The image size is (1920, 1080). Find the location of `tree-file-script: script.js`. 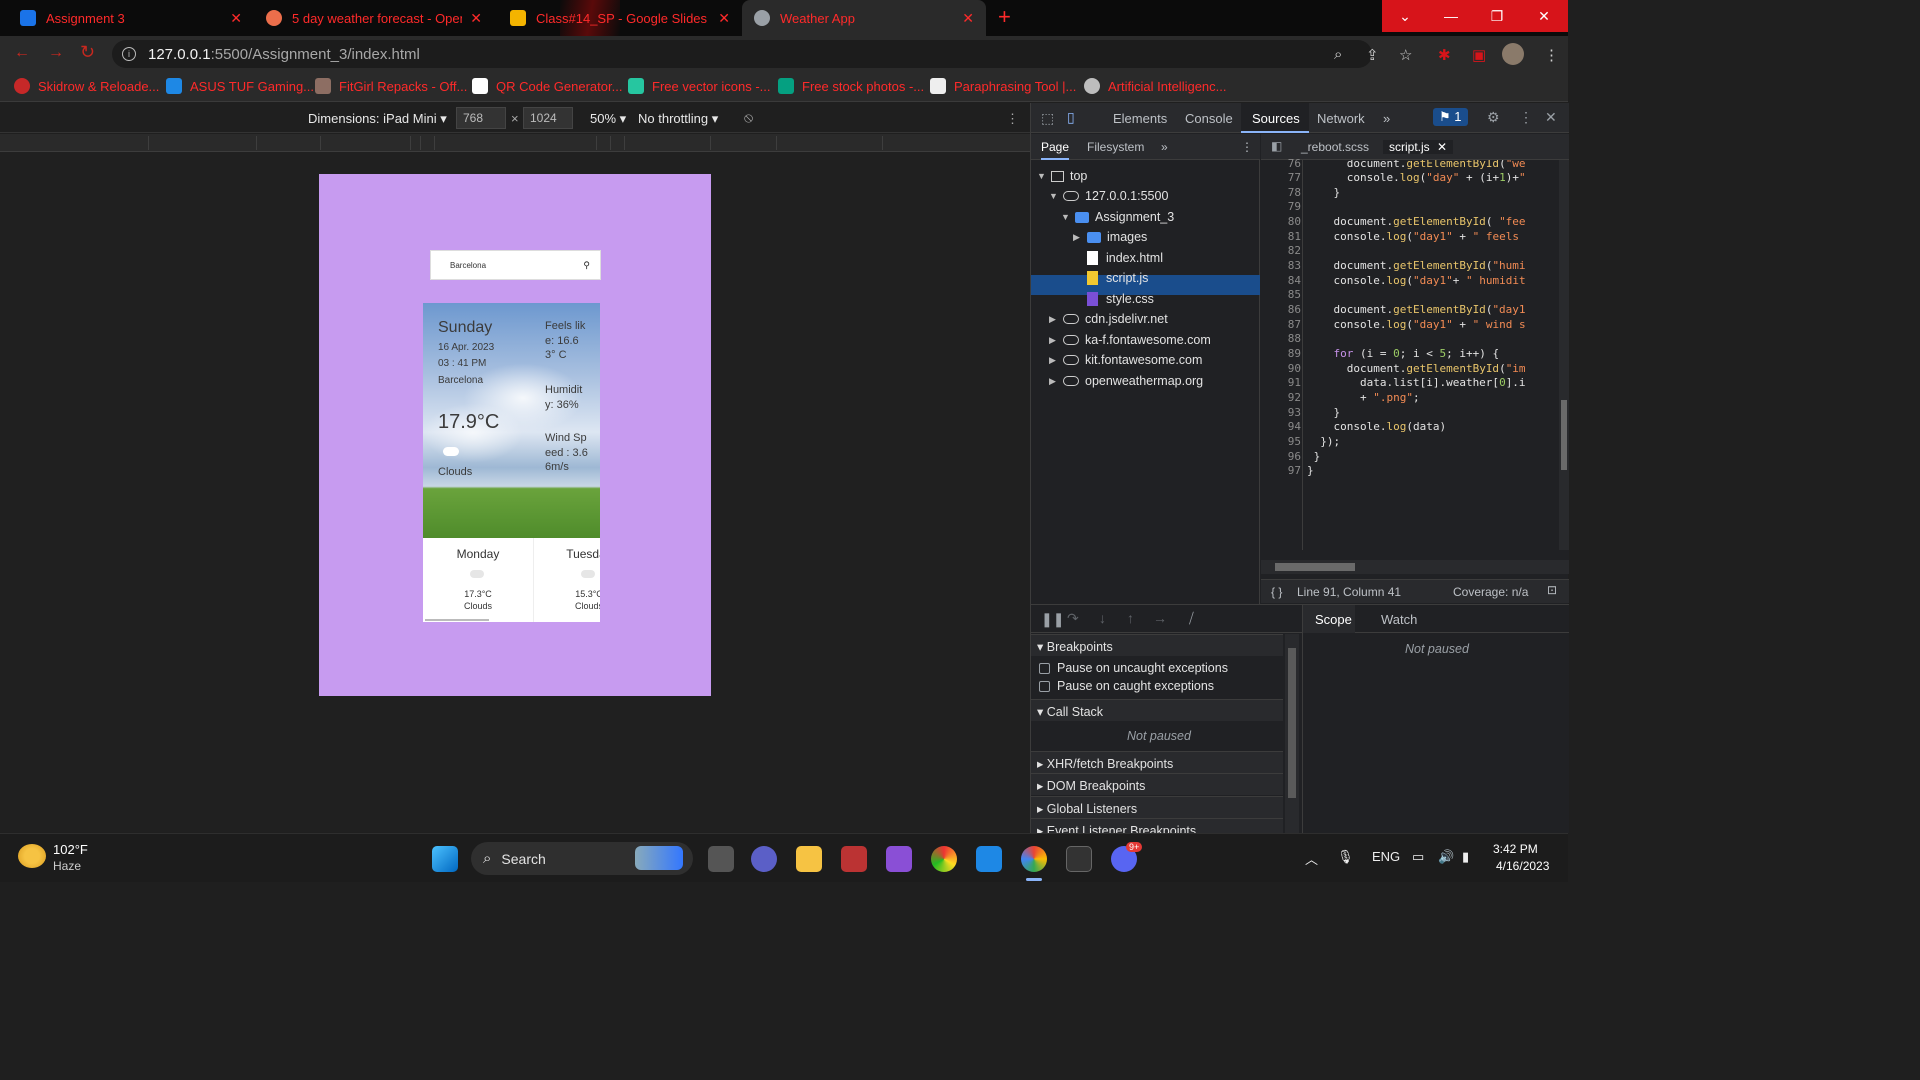

tree-file-script: script.js is located at coordinates (1117, 278).